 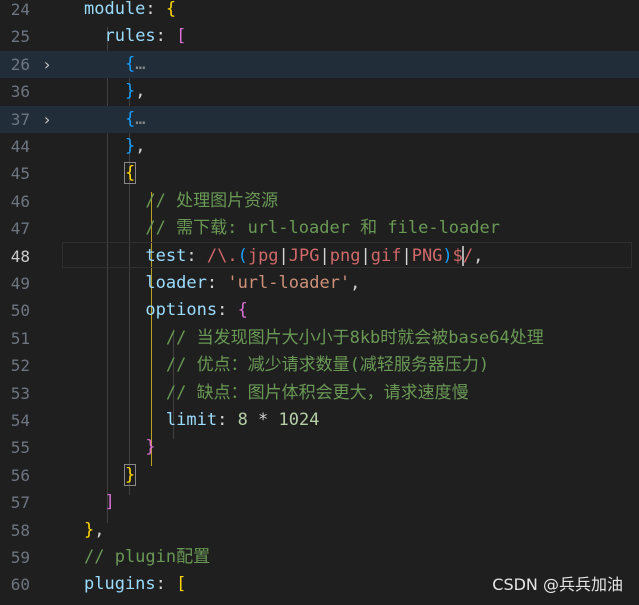 I want to click on line-number: 37, so click(x=20, y=119).